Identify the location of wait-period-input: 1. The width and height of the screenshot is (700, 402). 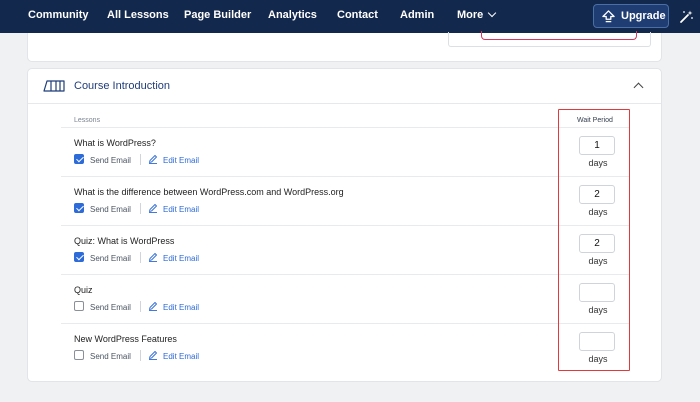
(597, 145).